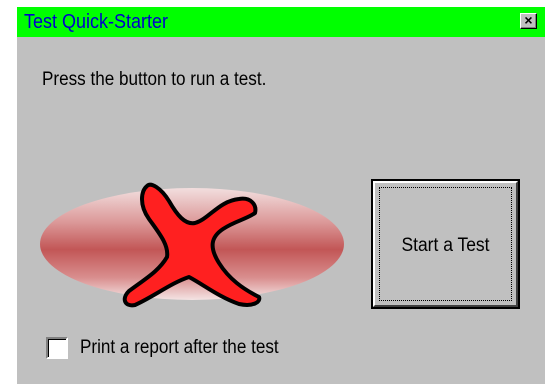 The width and height of the screenshot is (549, 388). Describe the element at coordinates (57, 348) in the screenshot. I see `print-report-checkbox` at that location.